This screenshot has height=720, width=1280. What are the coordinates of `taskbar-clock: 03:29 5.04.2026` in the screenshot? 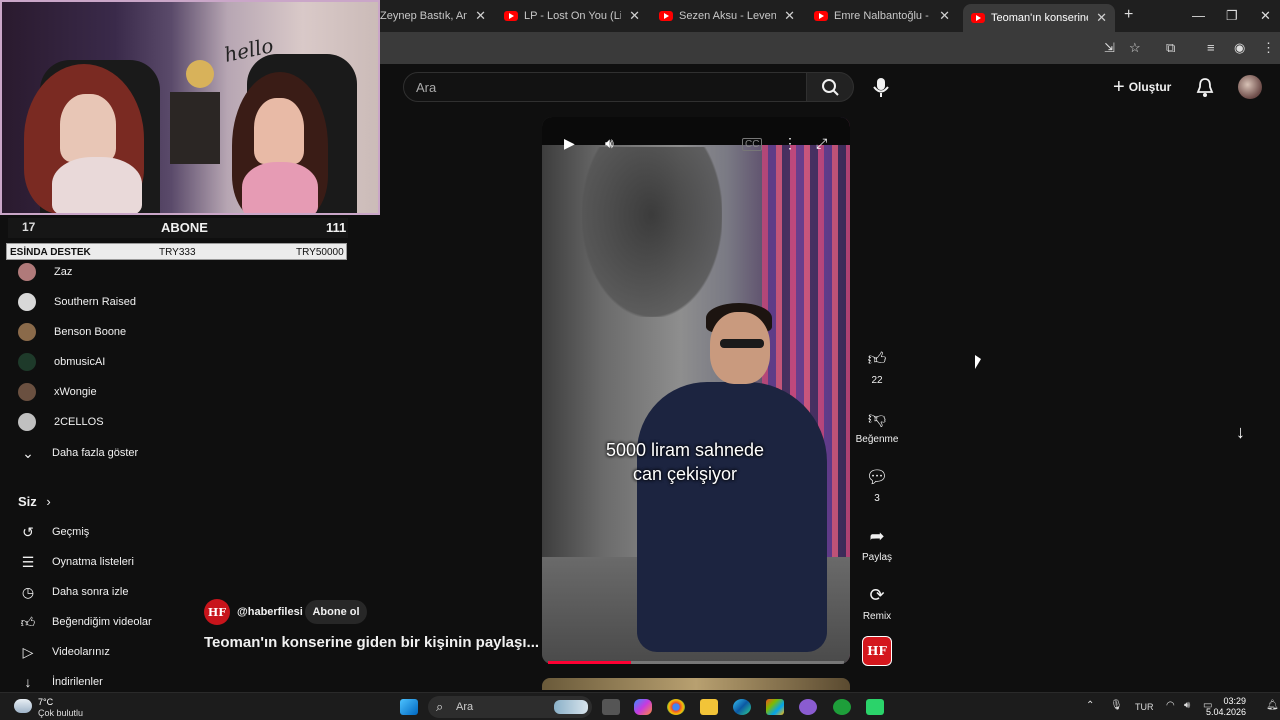 It's located at (1221, 707).